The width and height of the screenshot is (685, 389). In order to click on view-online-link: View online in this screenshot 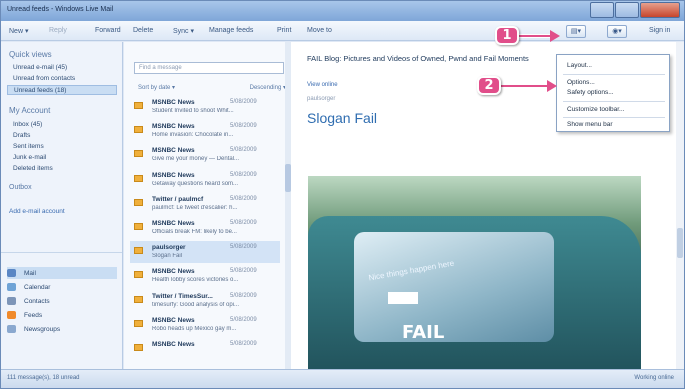, I will do `click(322, 85)`.